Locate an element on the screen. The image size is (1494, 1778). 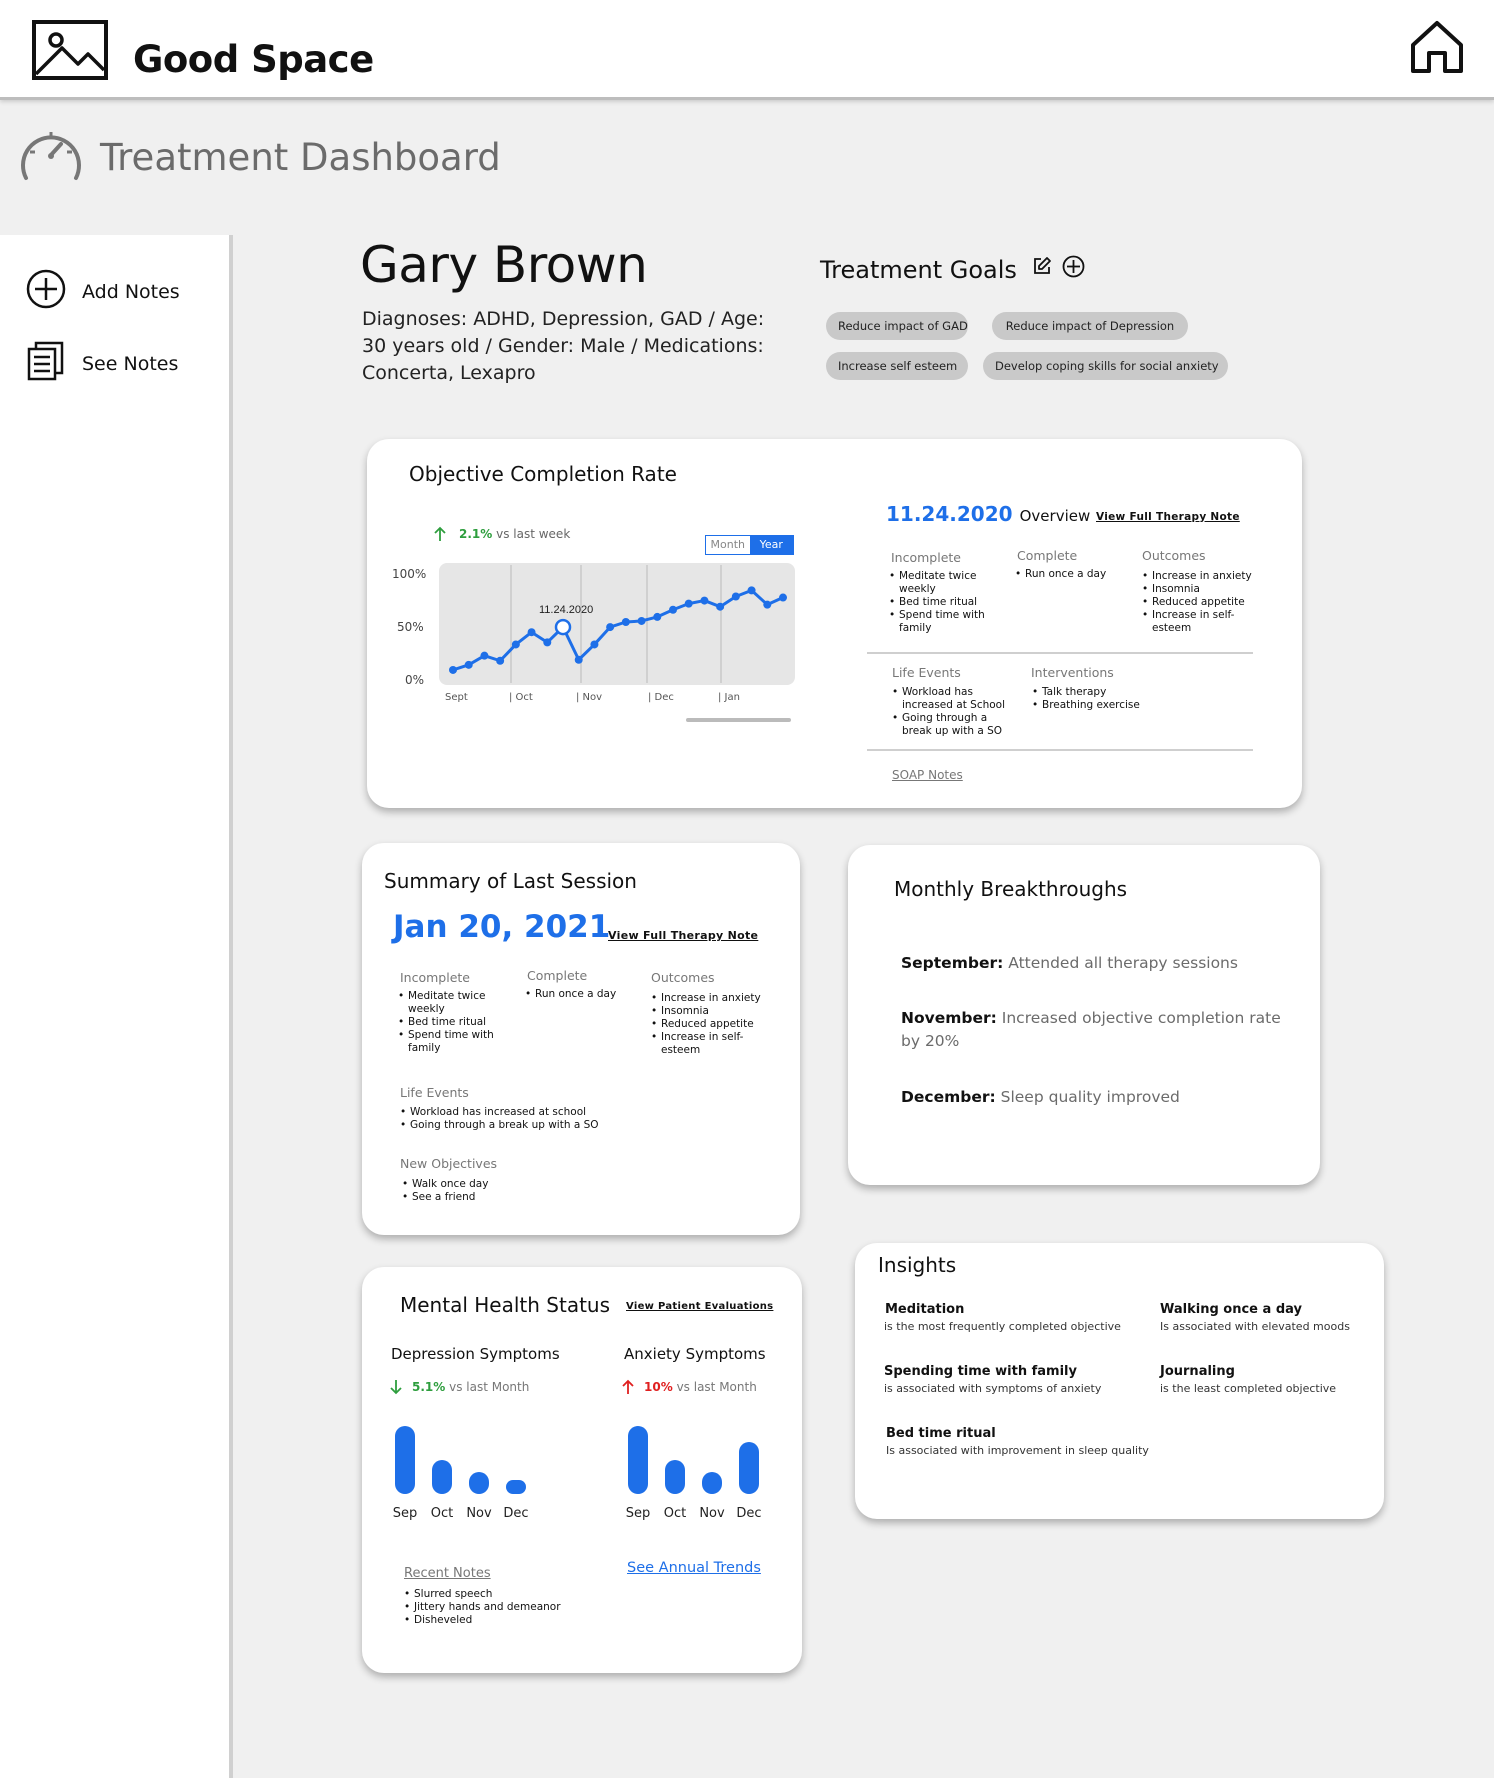
completion-line-chart: 11.24.2020 is located at coordinates (617, 624).